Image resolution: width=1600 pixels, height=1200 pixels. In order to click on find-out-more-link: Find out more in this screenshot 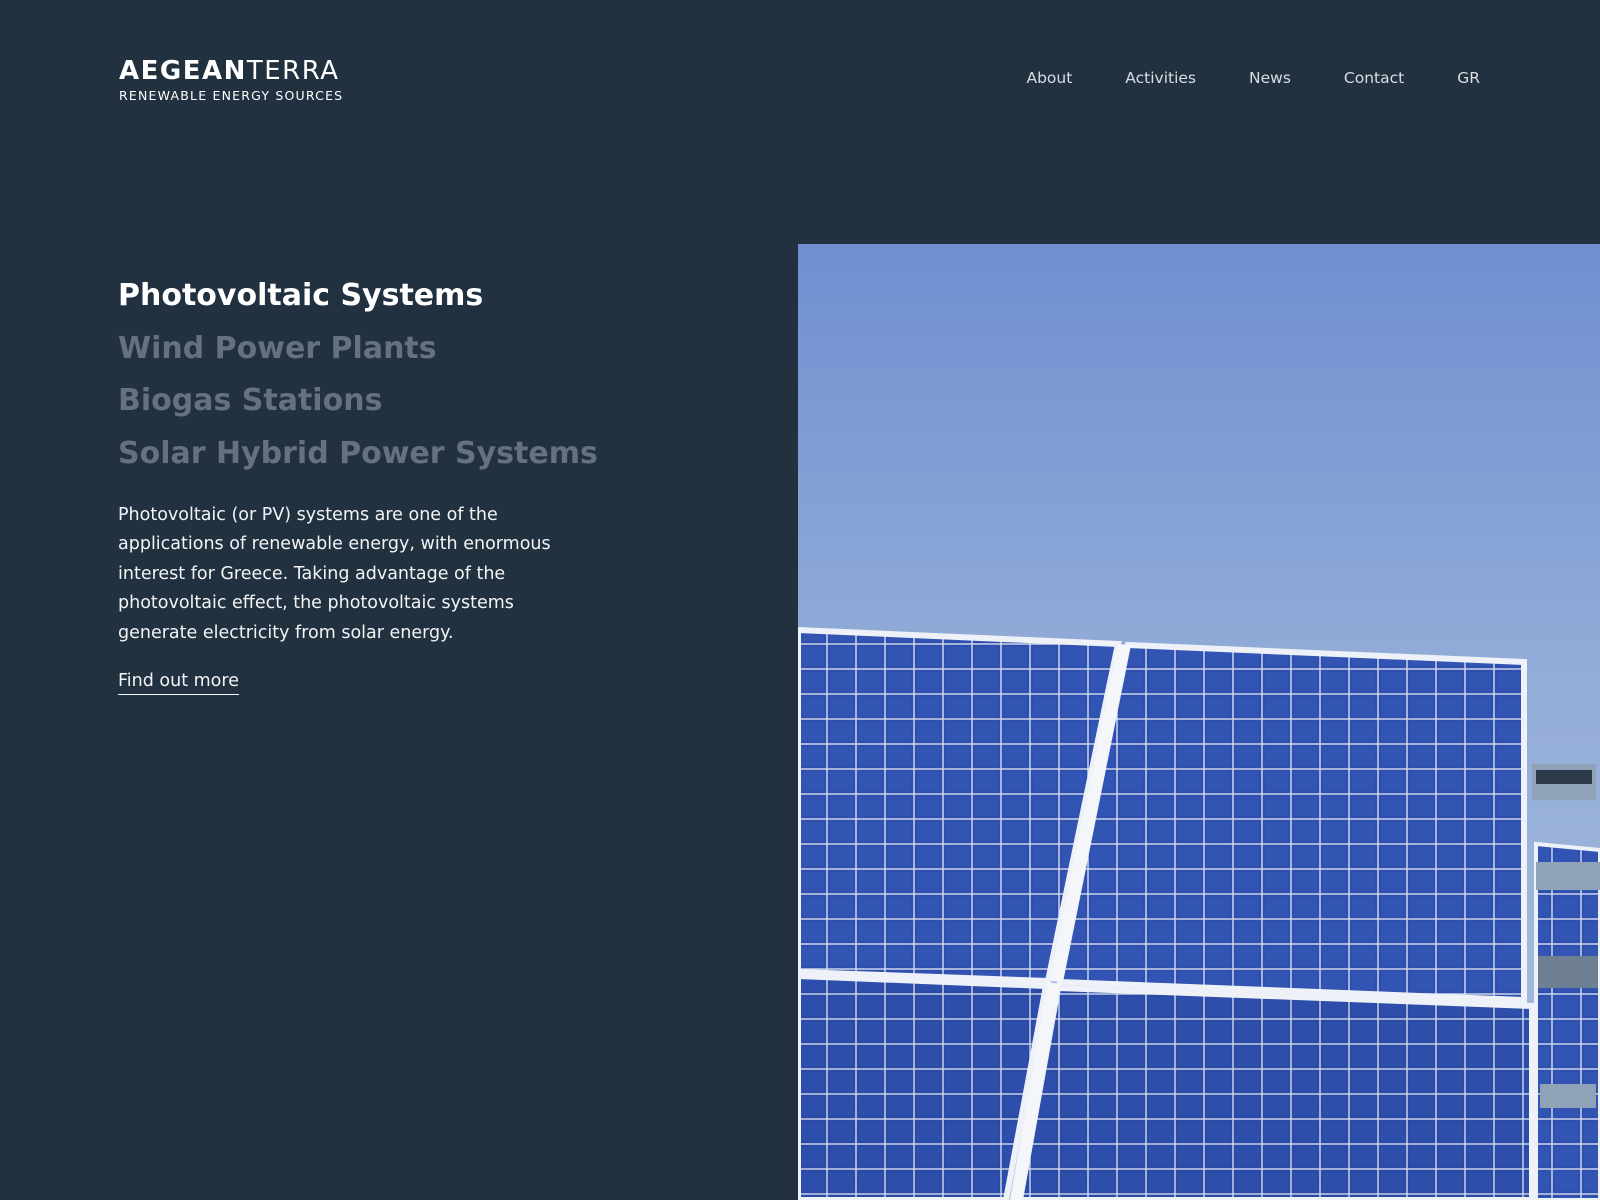, I will do `click(178, 682)`.